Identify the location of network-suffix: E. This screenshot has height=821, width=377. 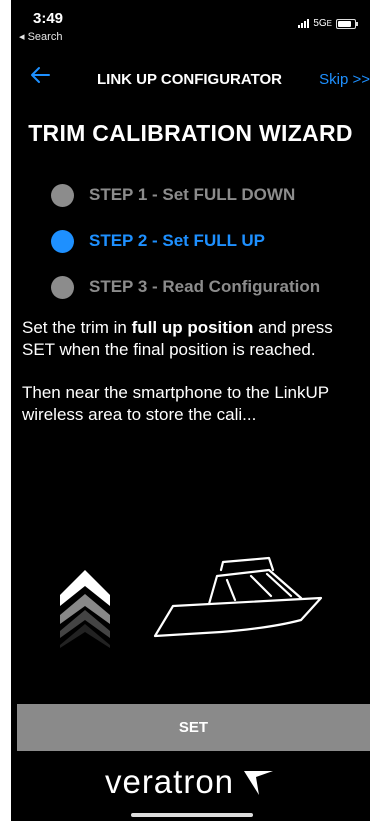
(329, 23).